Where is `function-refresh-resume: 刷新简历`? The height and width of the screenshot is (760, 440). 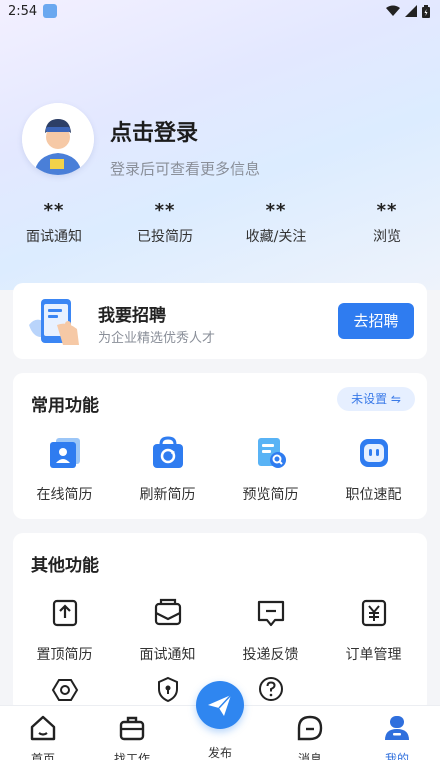
function-refresh-resume: 刷新简历 is located at coordinates (167, 470).